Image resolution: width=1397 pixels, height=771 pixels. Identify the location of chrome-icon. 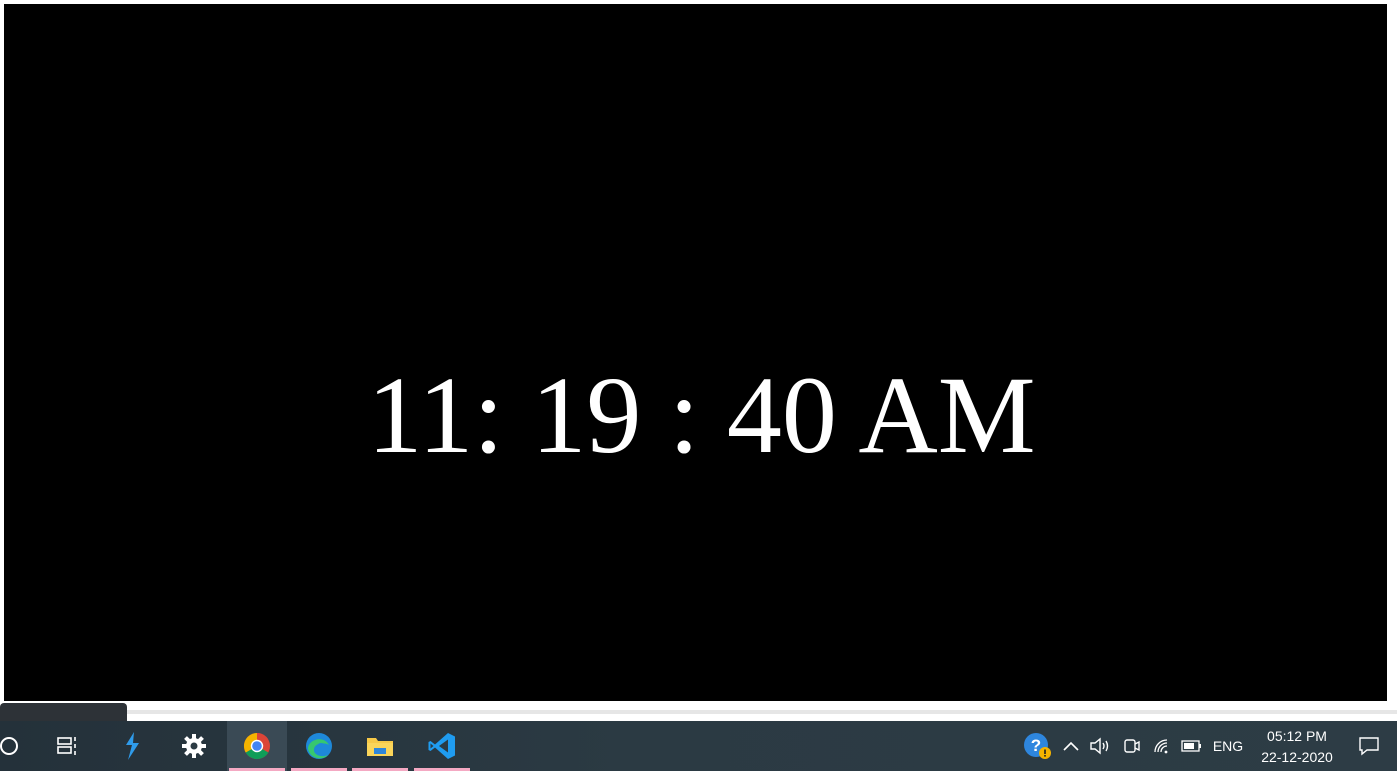
(256, 746).